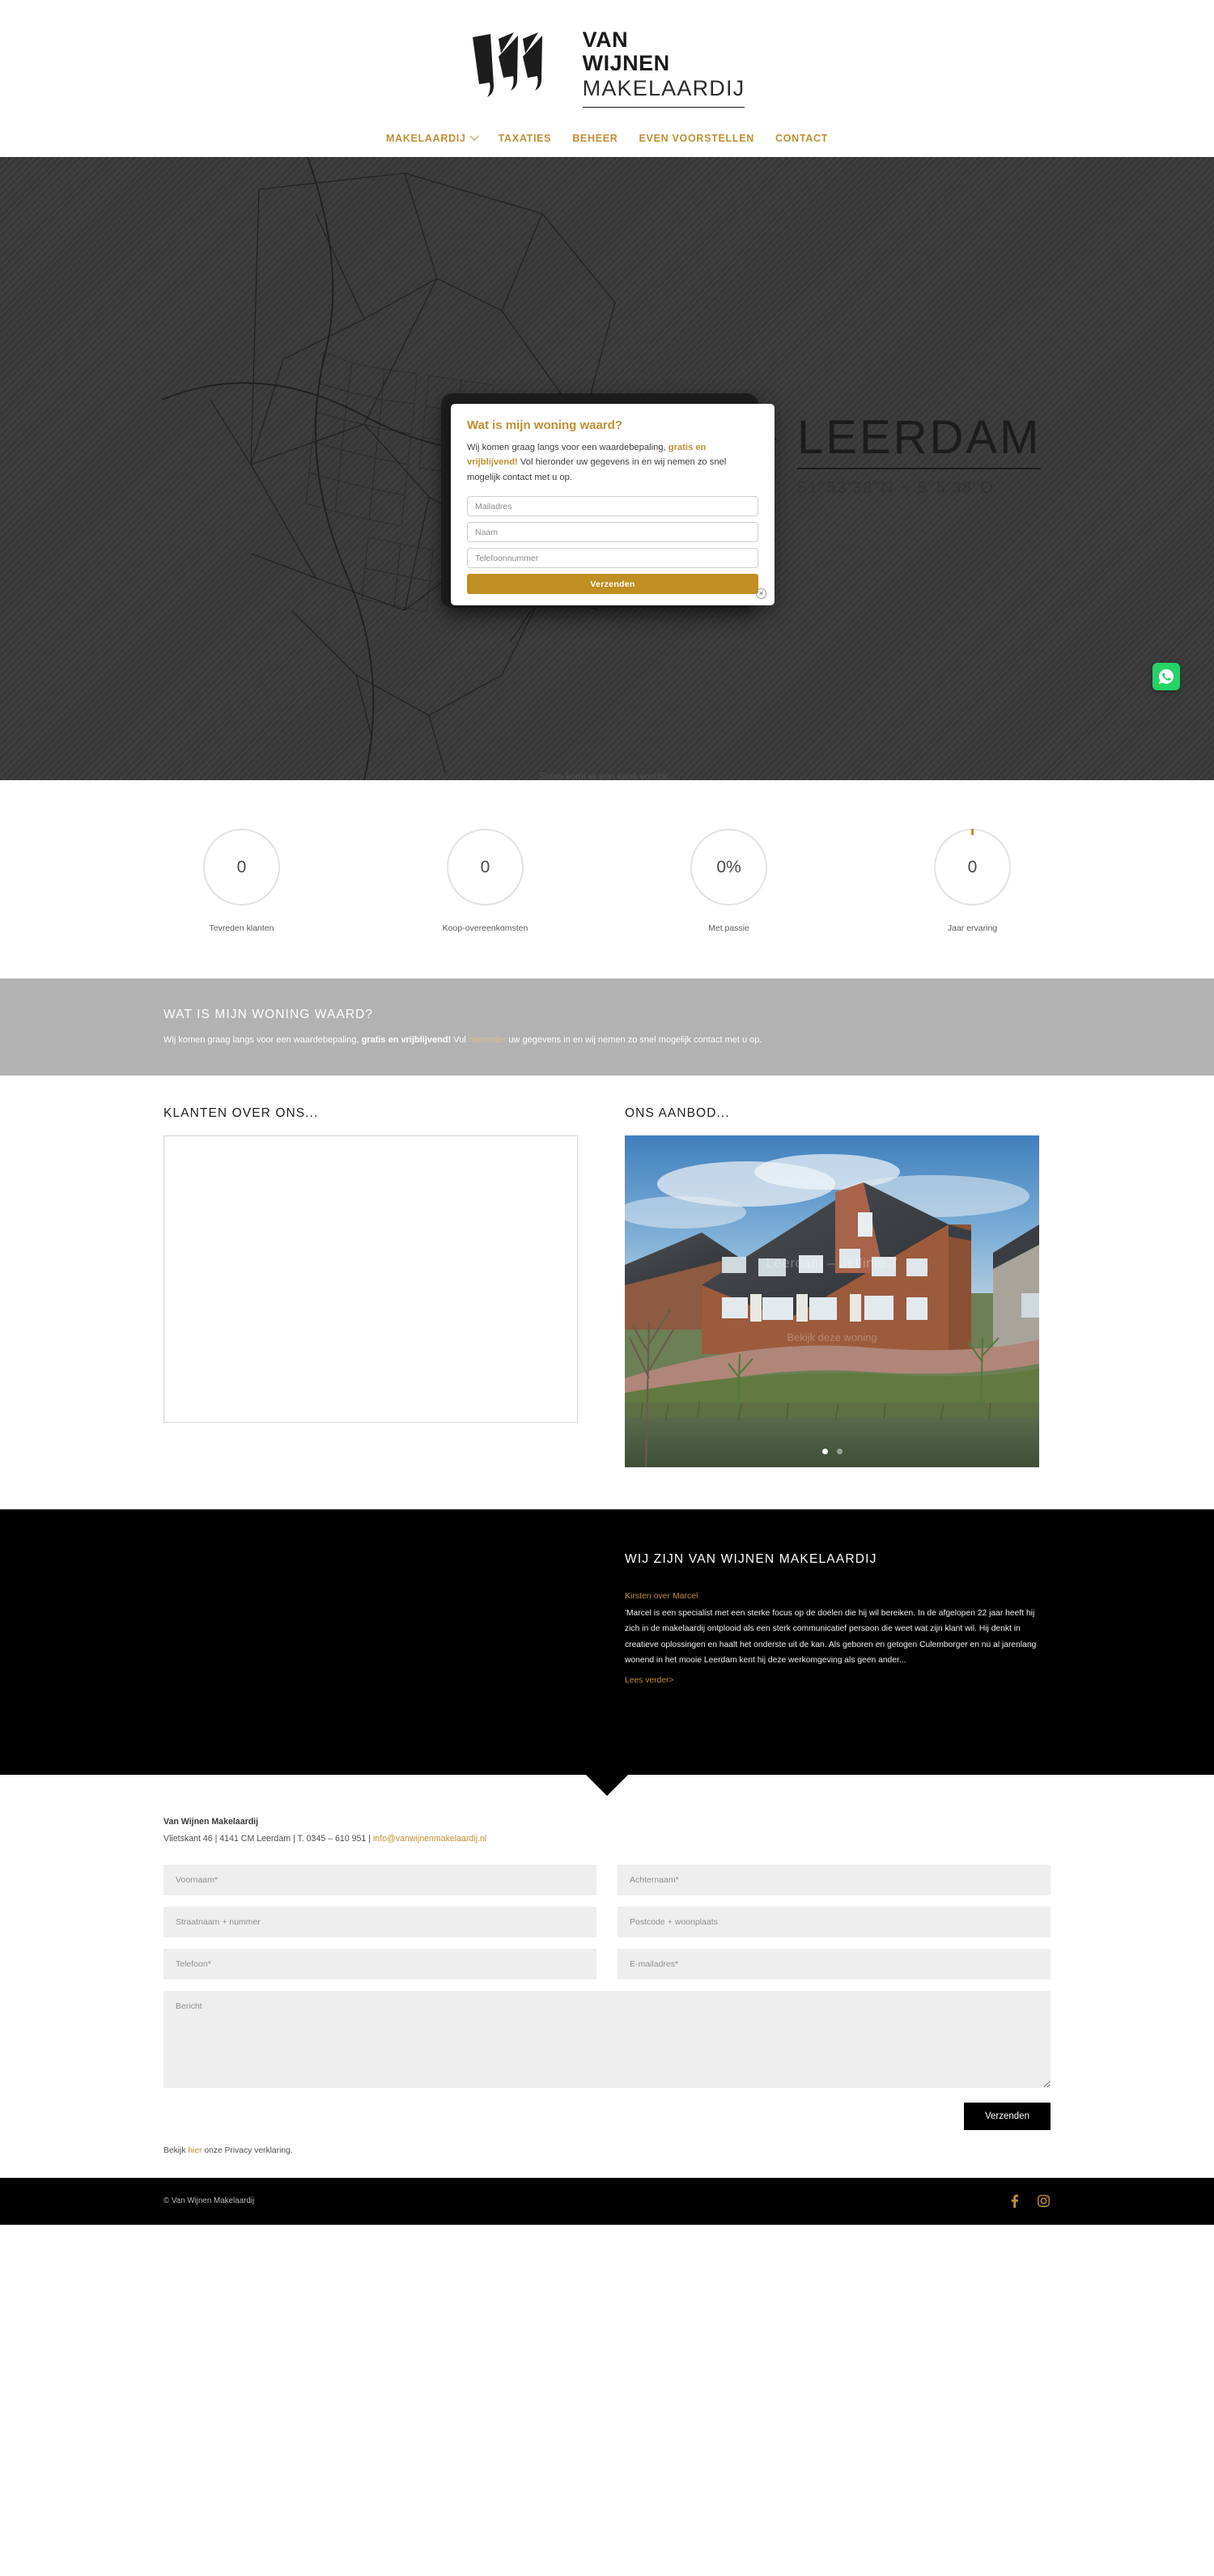  Describe the element at coordinates (426, 138) in the screenshot. I see `nav-label-makelaardij: MAKELAARDIJ` at that location.